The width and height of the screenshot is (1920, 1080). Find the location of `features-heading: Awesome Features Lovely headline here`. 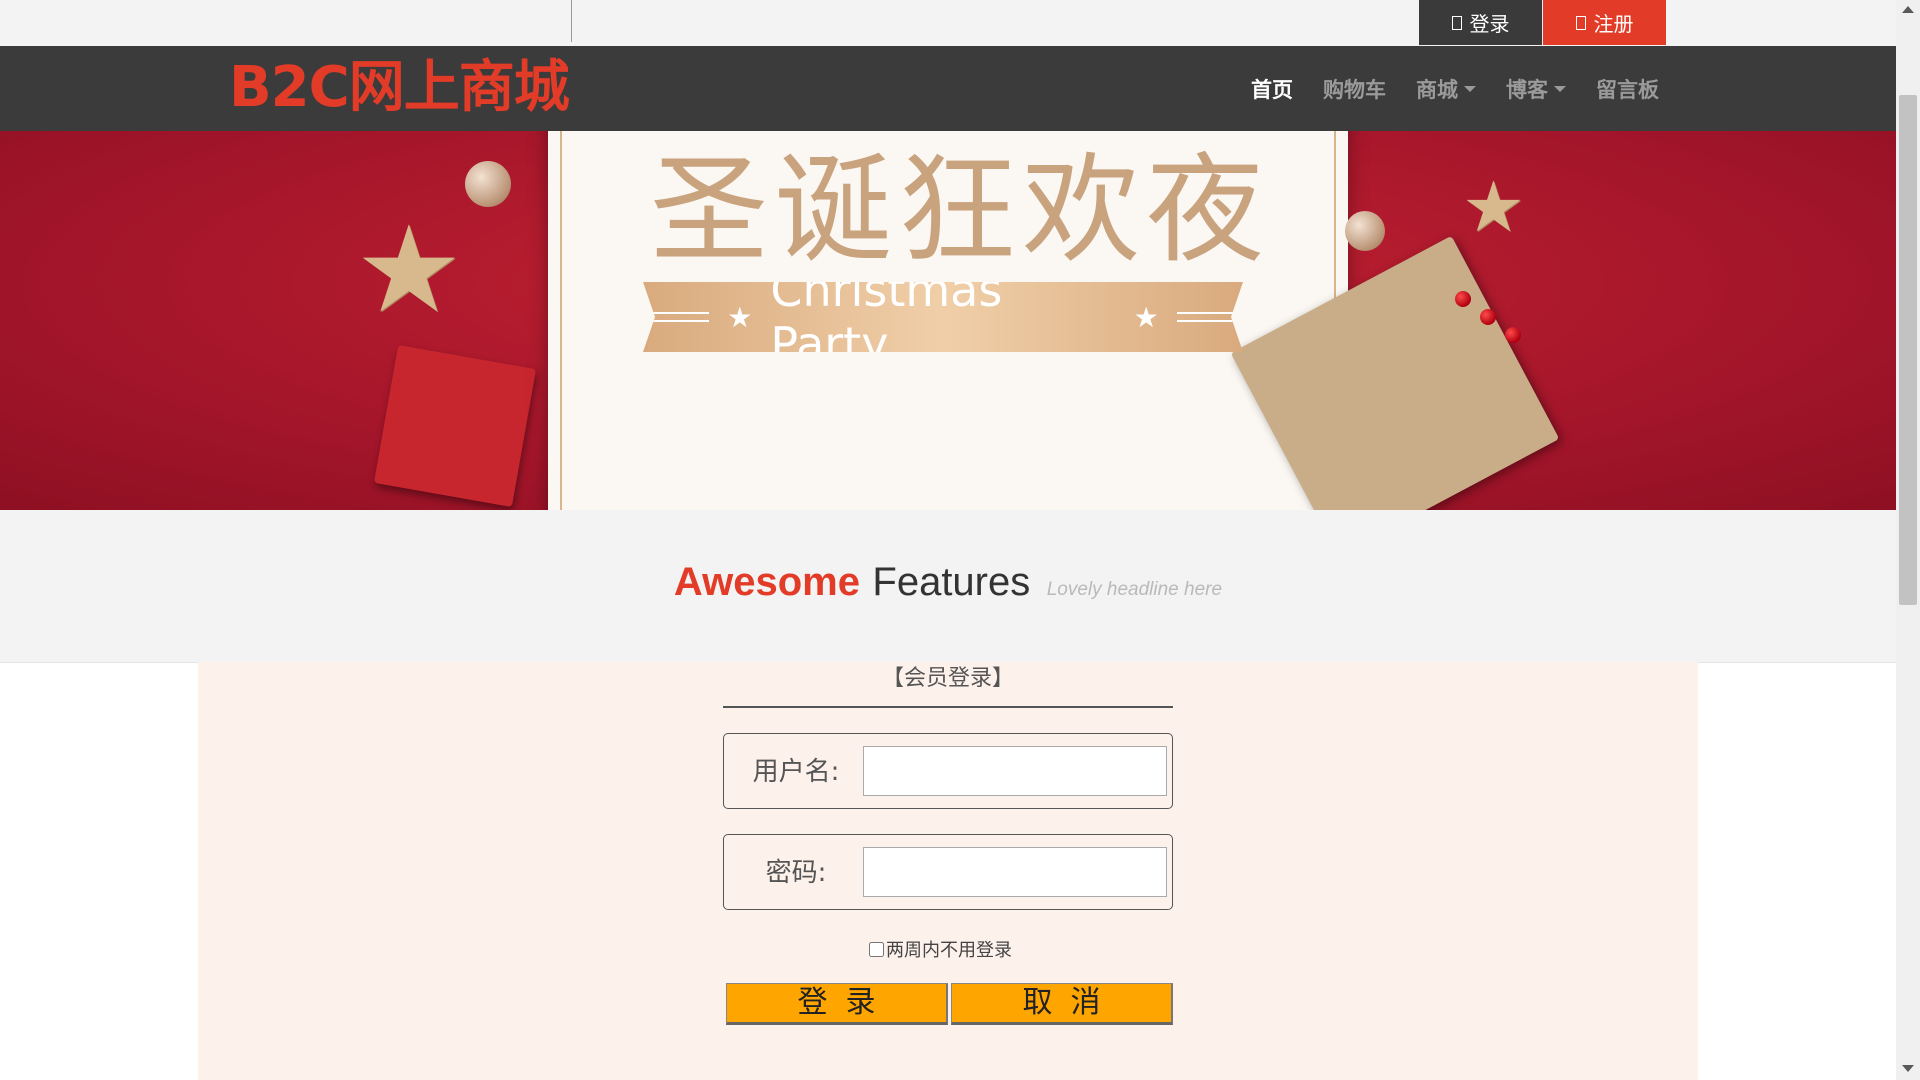

features-heading: Awesome Features Lovely headline here is located at coordinates (948, 582).